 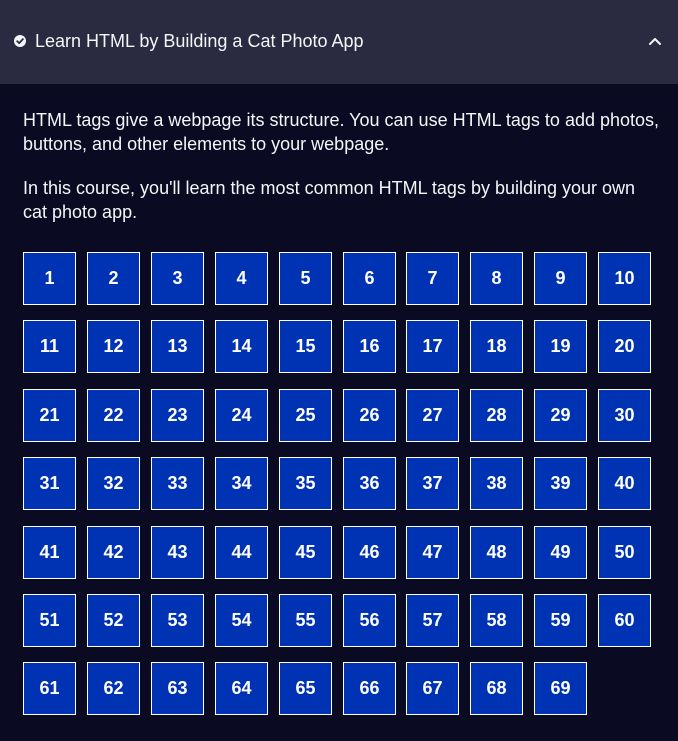 I want to click on step-button-9: 9, so click(x=560, y=278).